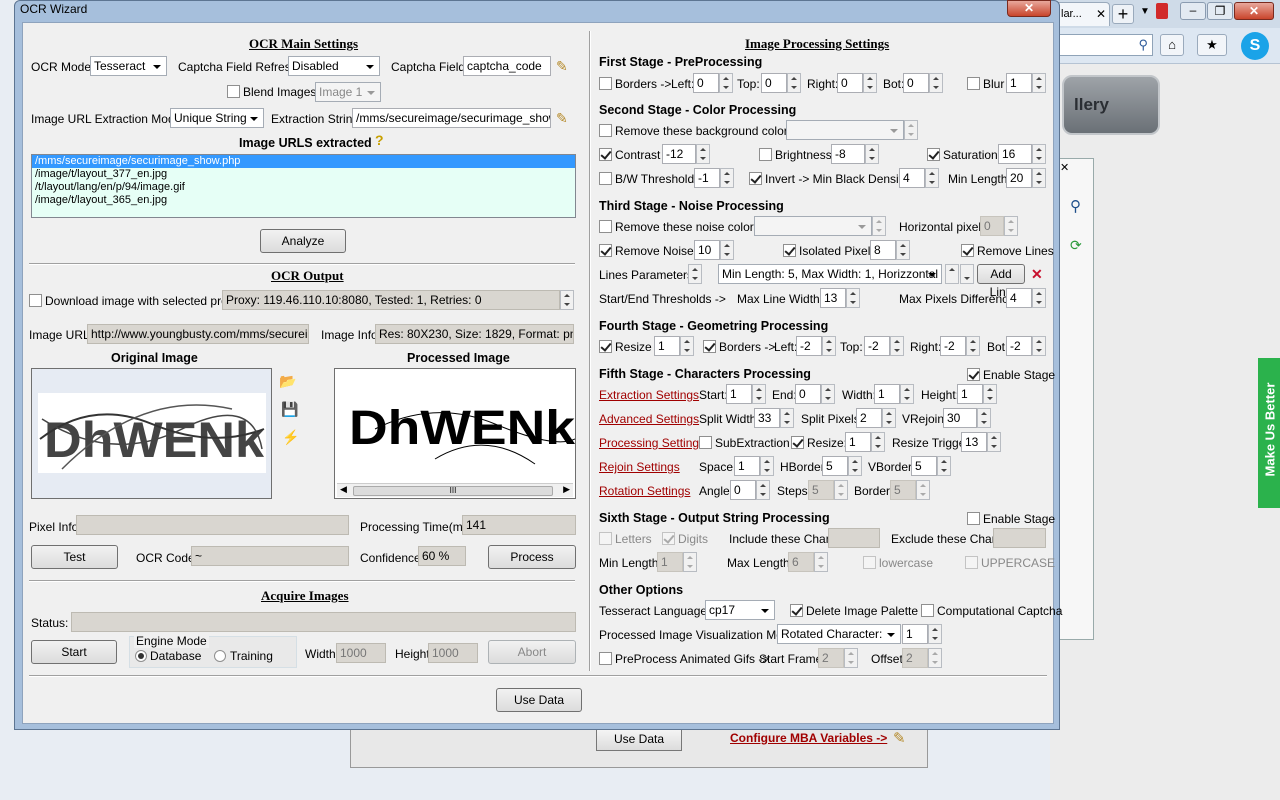 The height and width of the screenshot is (800, 1280). Describe the element at coordinates (973, 83) in the screenshot. I see `blur-checkbox` at that location.